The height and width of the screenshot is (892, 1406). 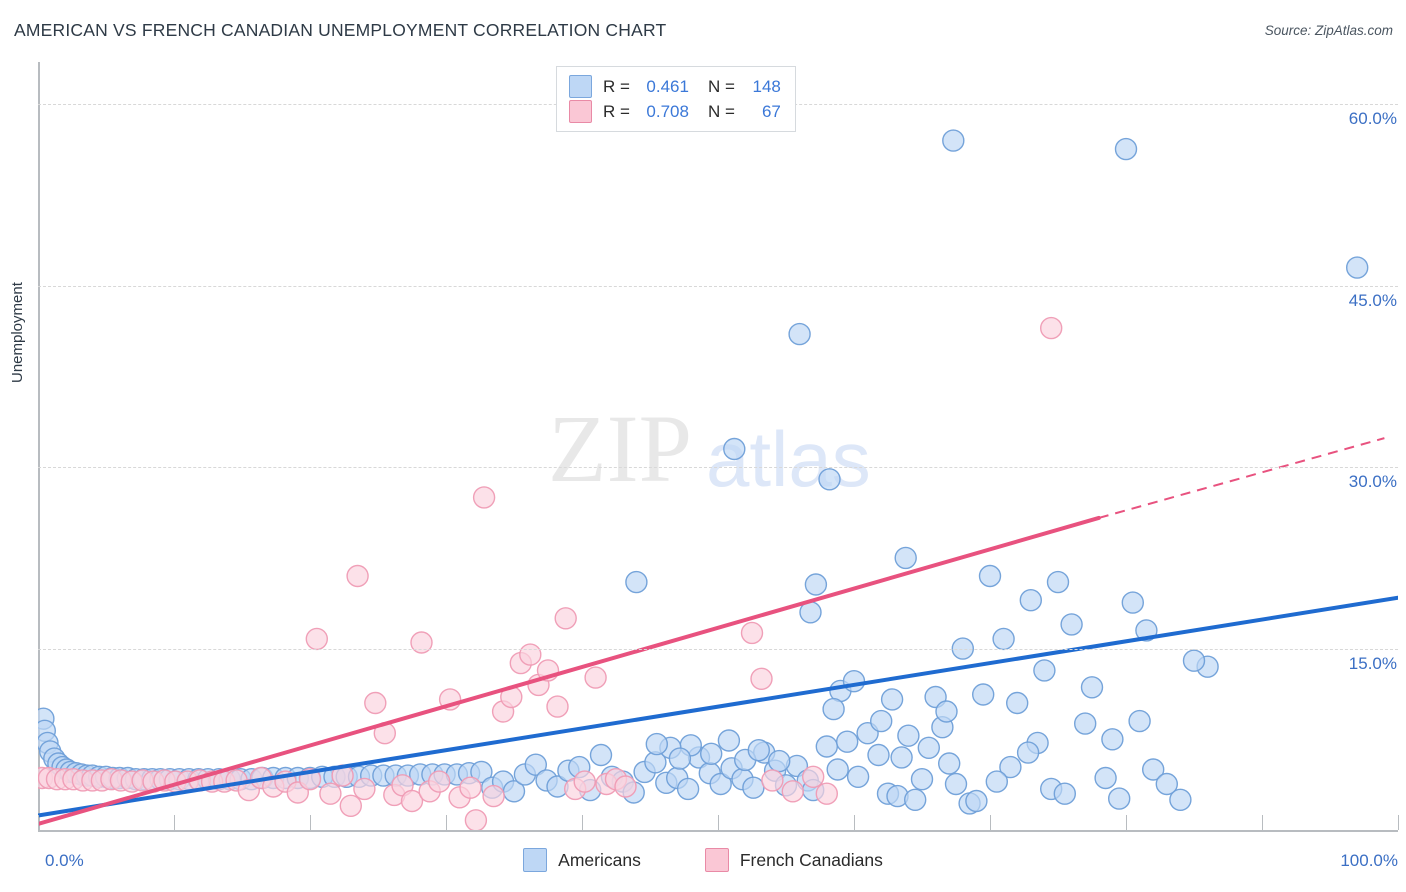 I want to click on stats-row-french-canadians: R = 0.708 N = 67, so click(x=675, y=111).